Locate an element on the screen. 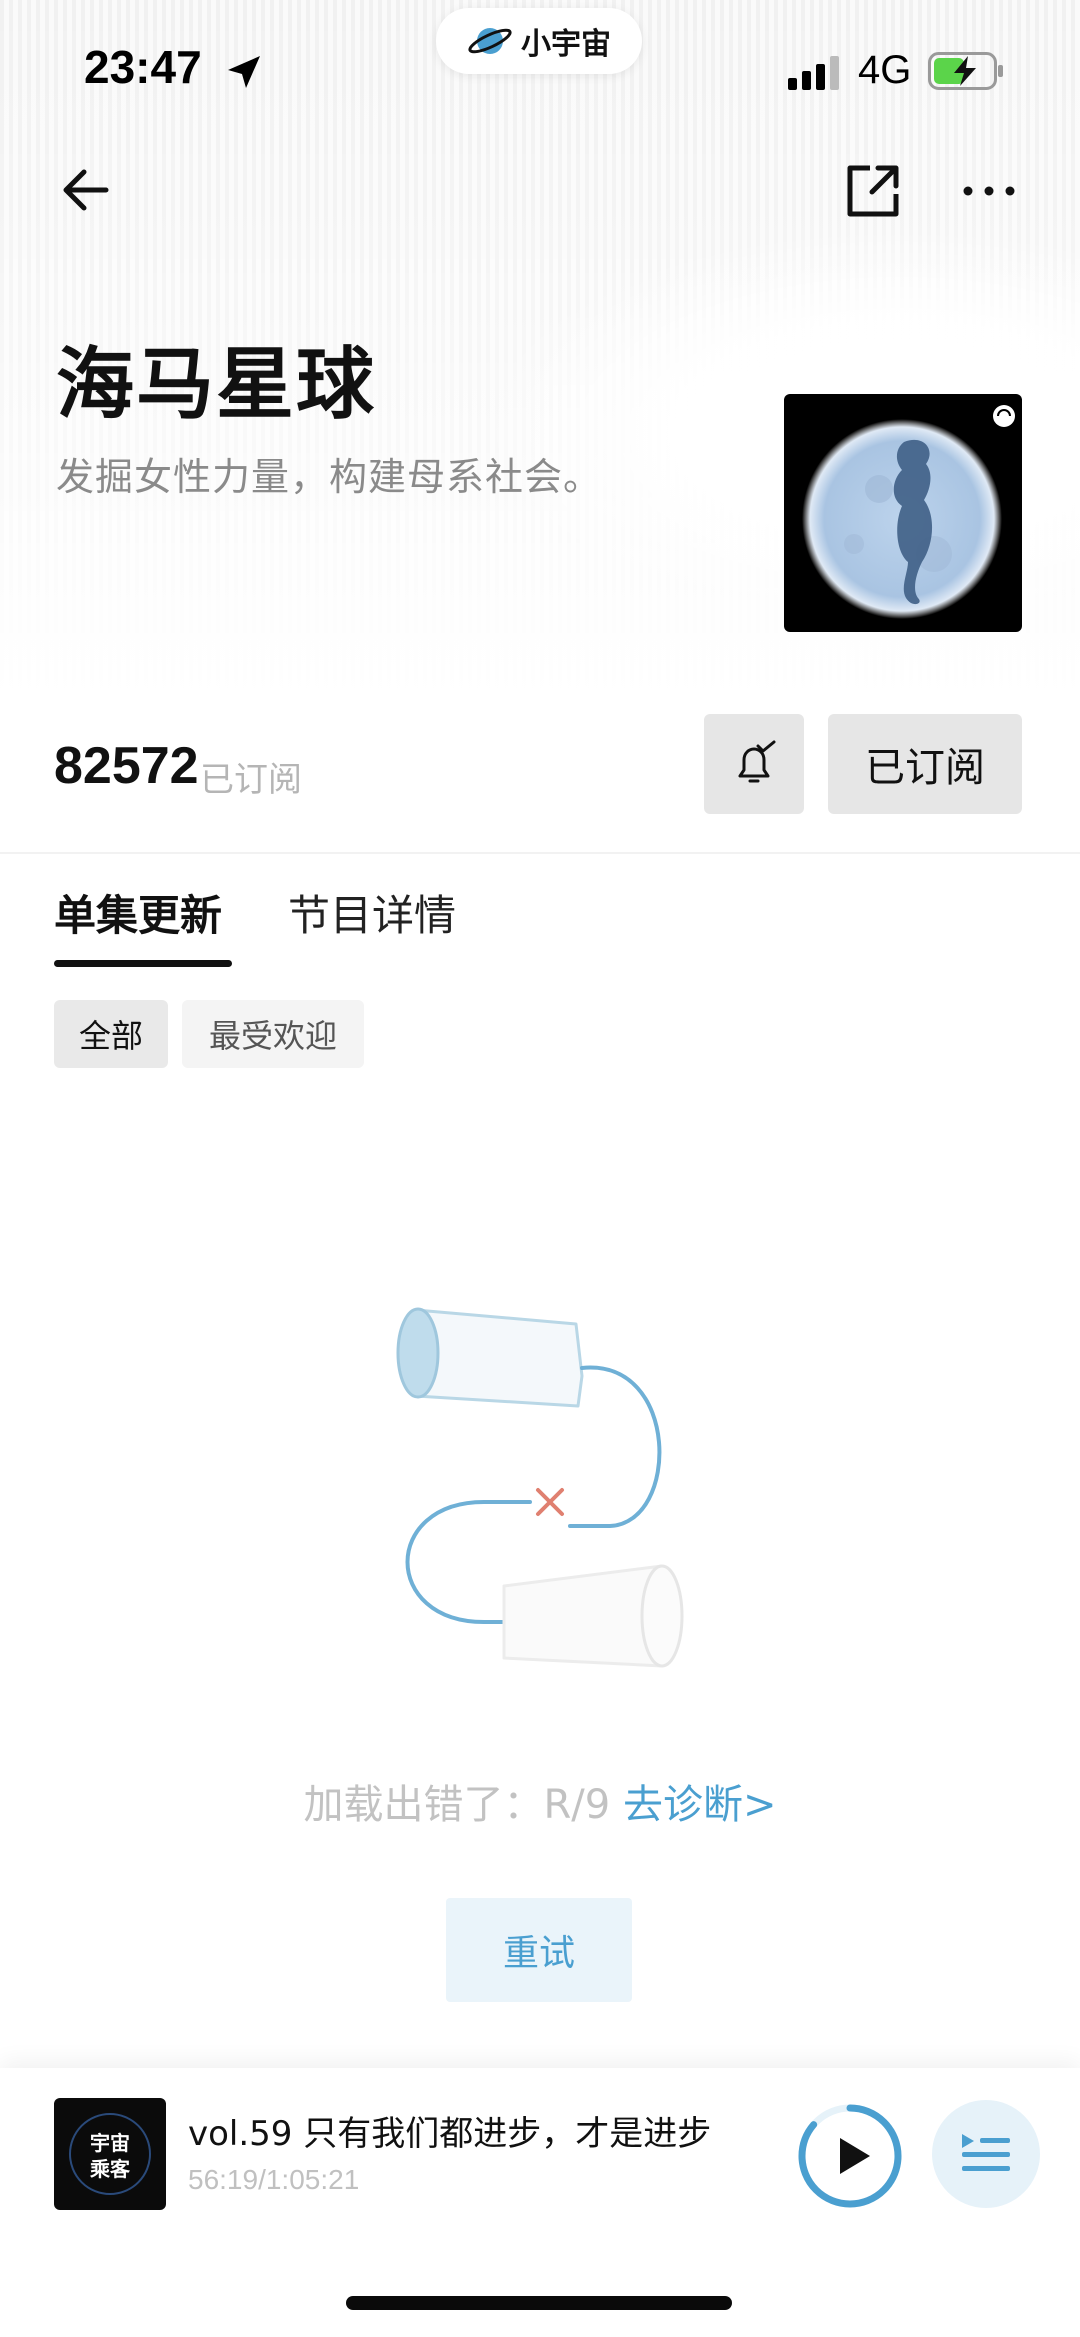 This screenshot has width=1080, height=2337. podcast-subtitle: 发掘女性力量，构建母系社会。 is located at coordinates (329, 477).